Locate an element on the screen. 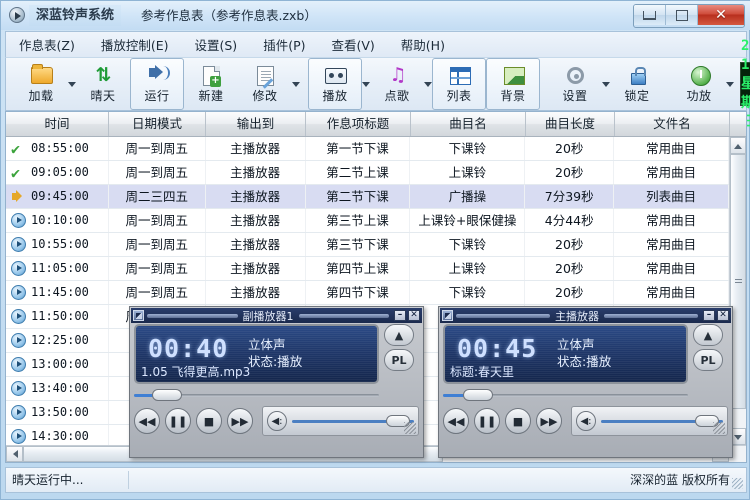 The image size is (750, 500). maximize-button is located at coordinates (682, 15).